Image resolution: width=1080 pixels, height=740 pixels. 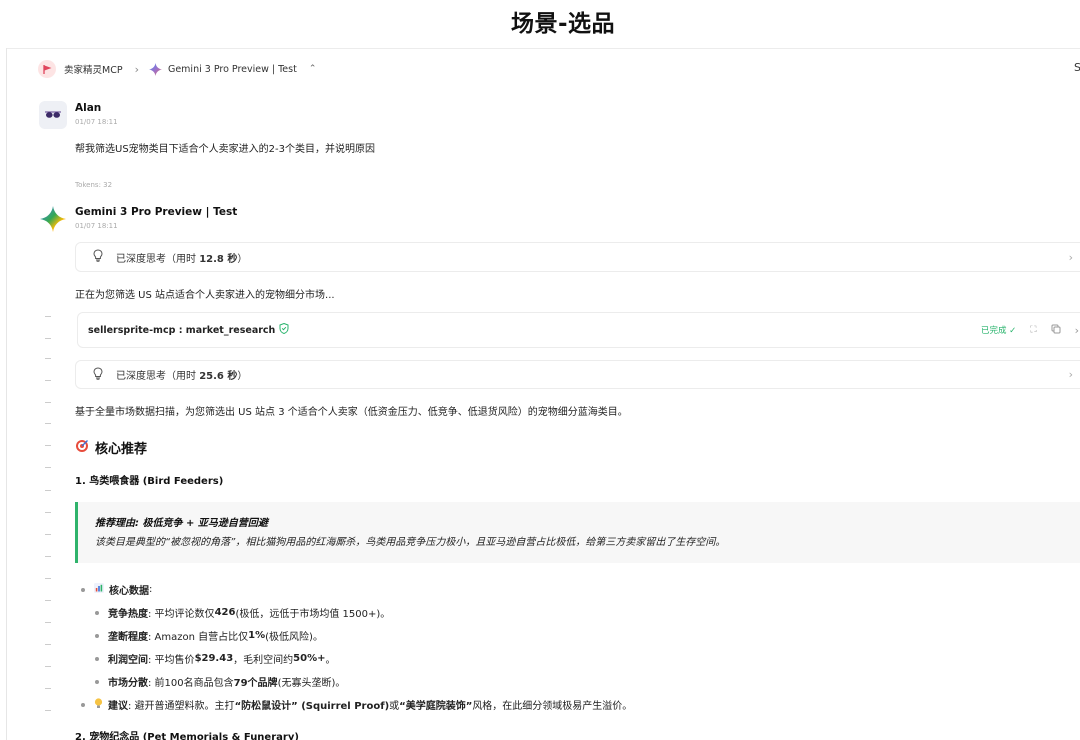 I want to click on breadcrumb: 卖家精灵MCP › Gemini 3 Pro Preview | Test ⌃, so click(x=177, y=69).